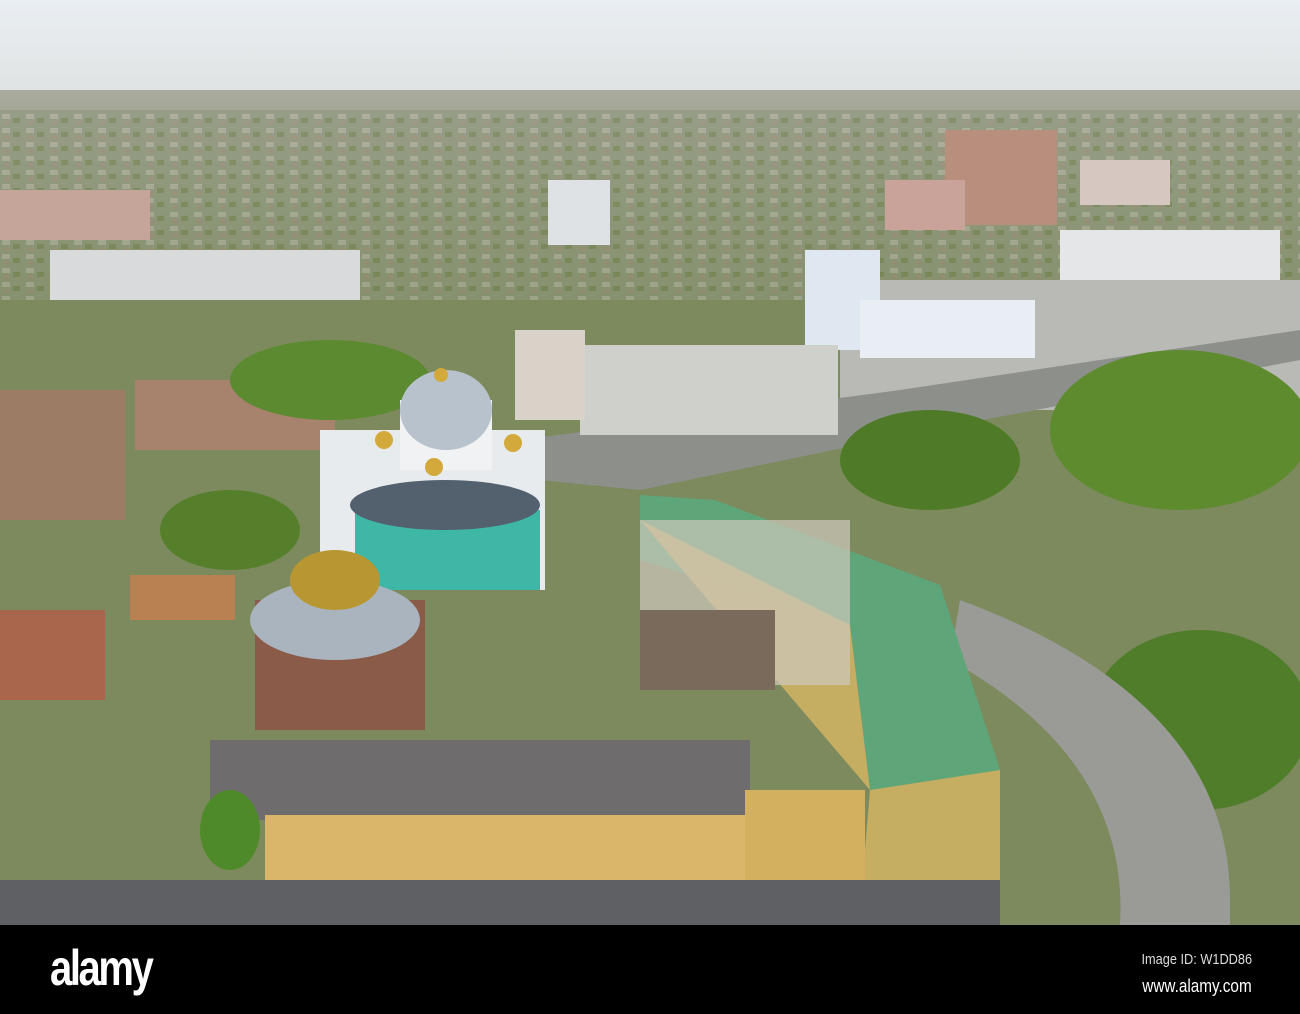 The height and width of the screenshot is (1014, 1300). Describe the element at coordinates (650, 969) in the screenshot. I see `watermark-footer: alamy Image ID: W1DD86 www.alamy.com` at that location.